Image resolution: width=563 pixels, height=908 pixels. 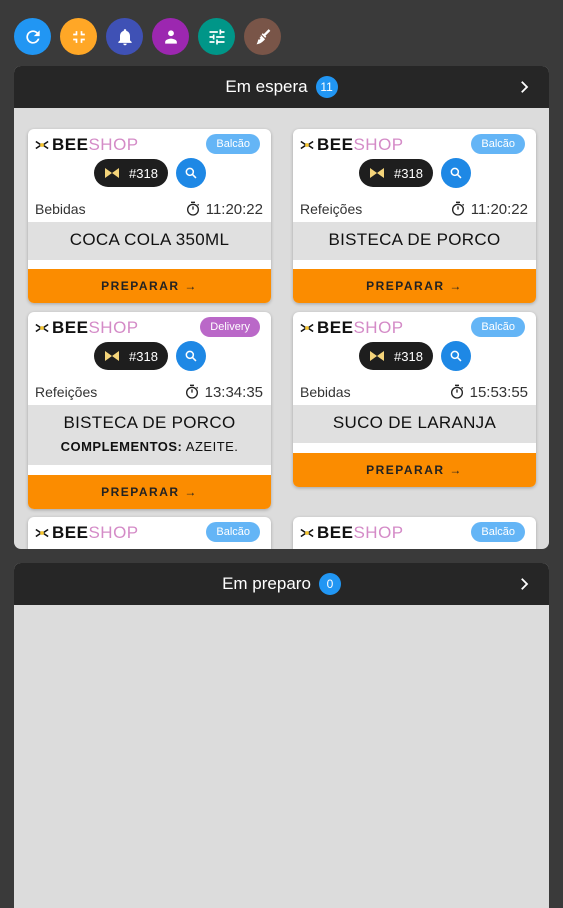 I want to click on preparing-count-badge: 0, so click(x=329, y=584).